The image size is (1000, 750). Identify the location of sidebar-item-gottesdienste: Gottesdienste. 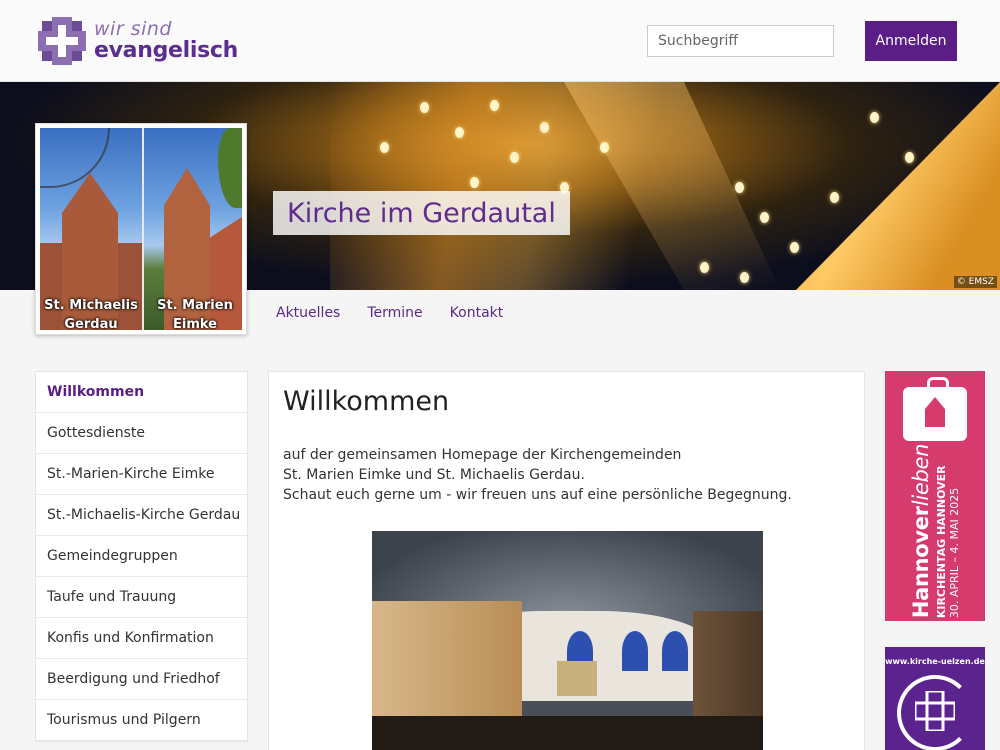
(141, 433).